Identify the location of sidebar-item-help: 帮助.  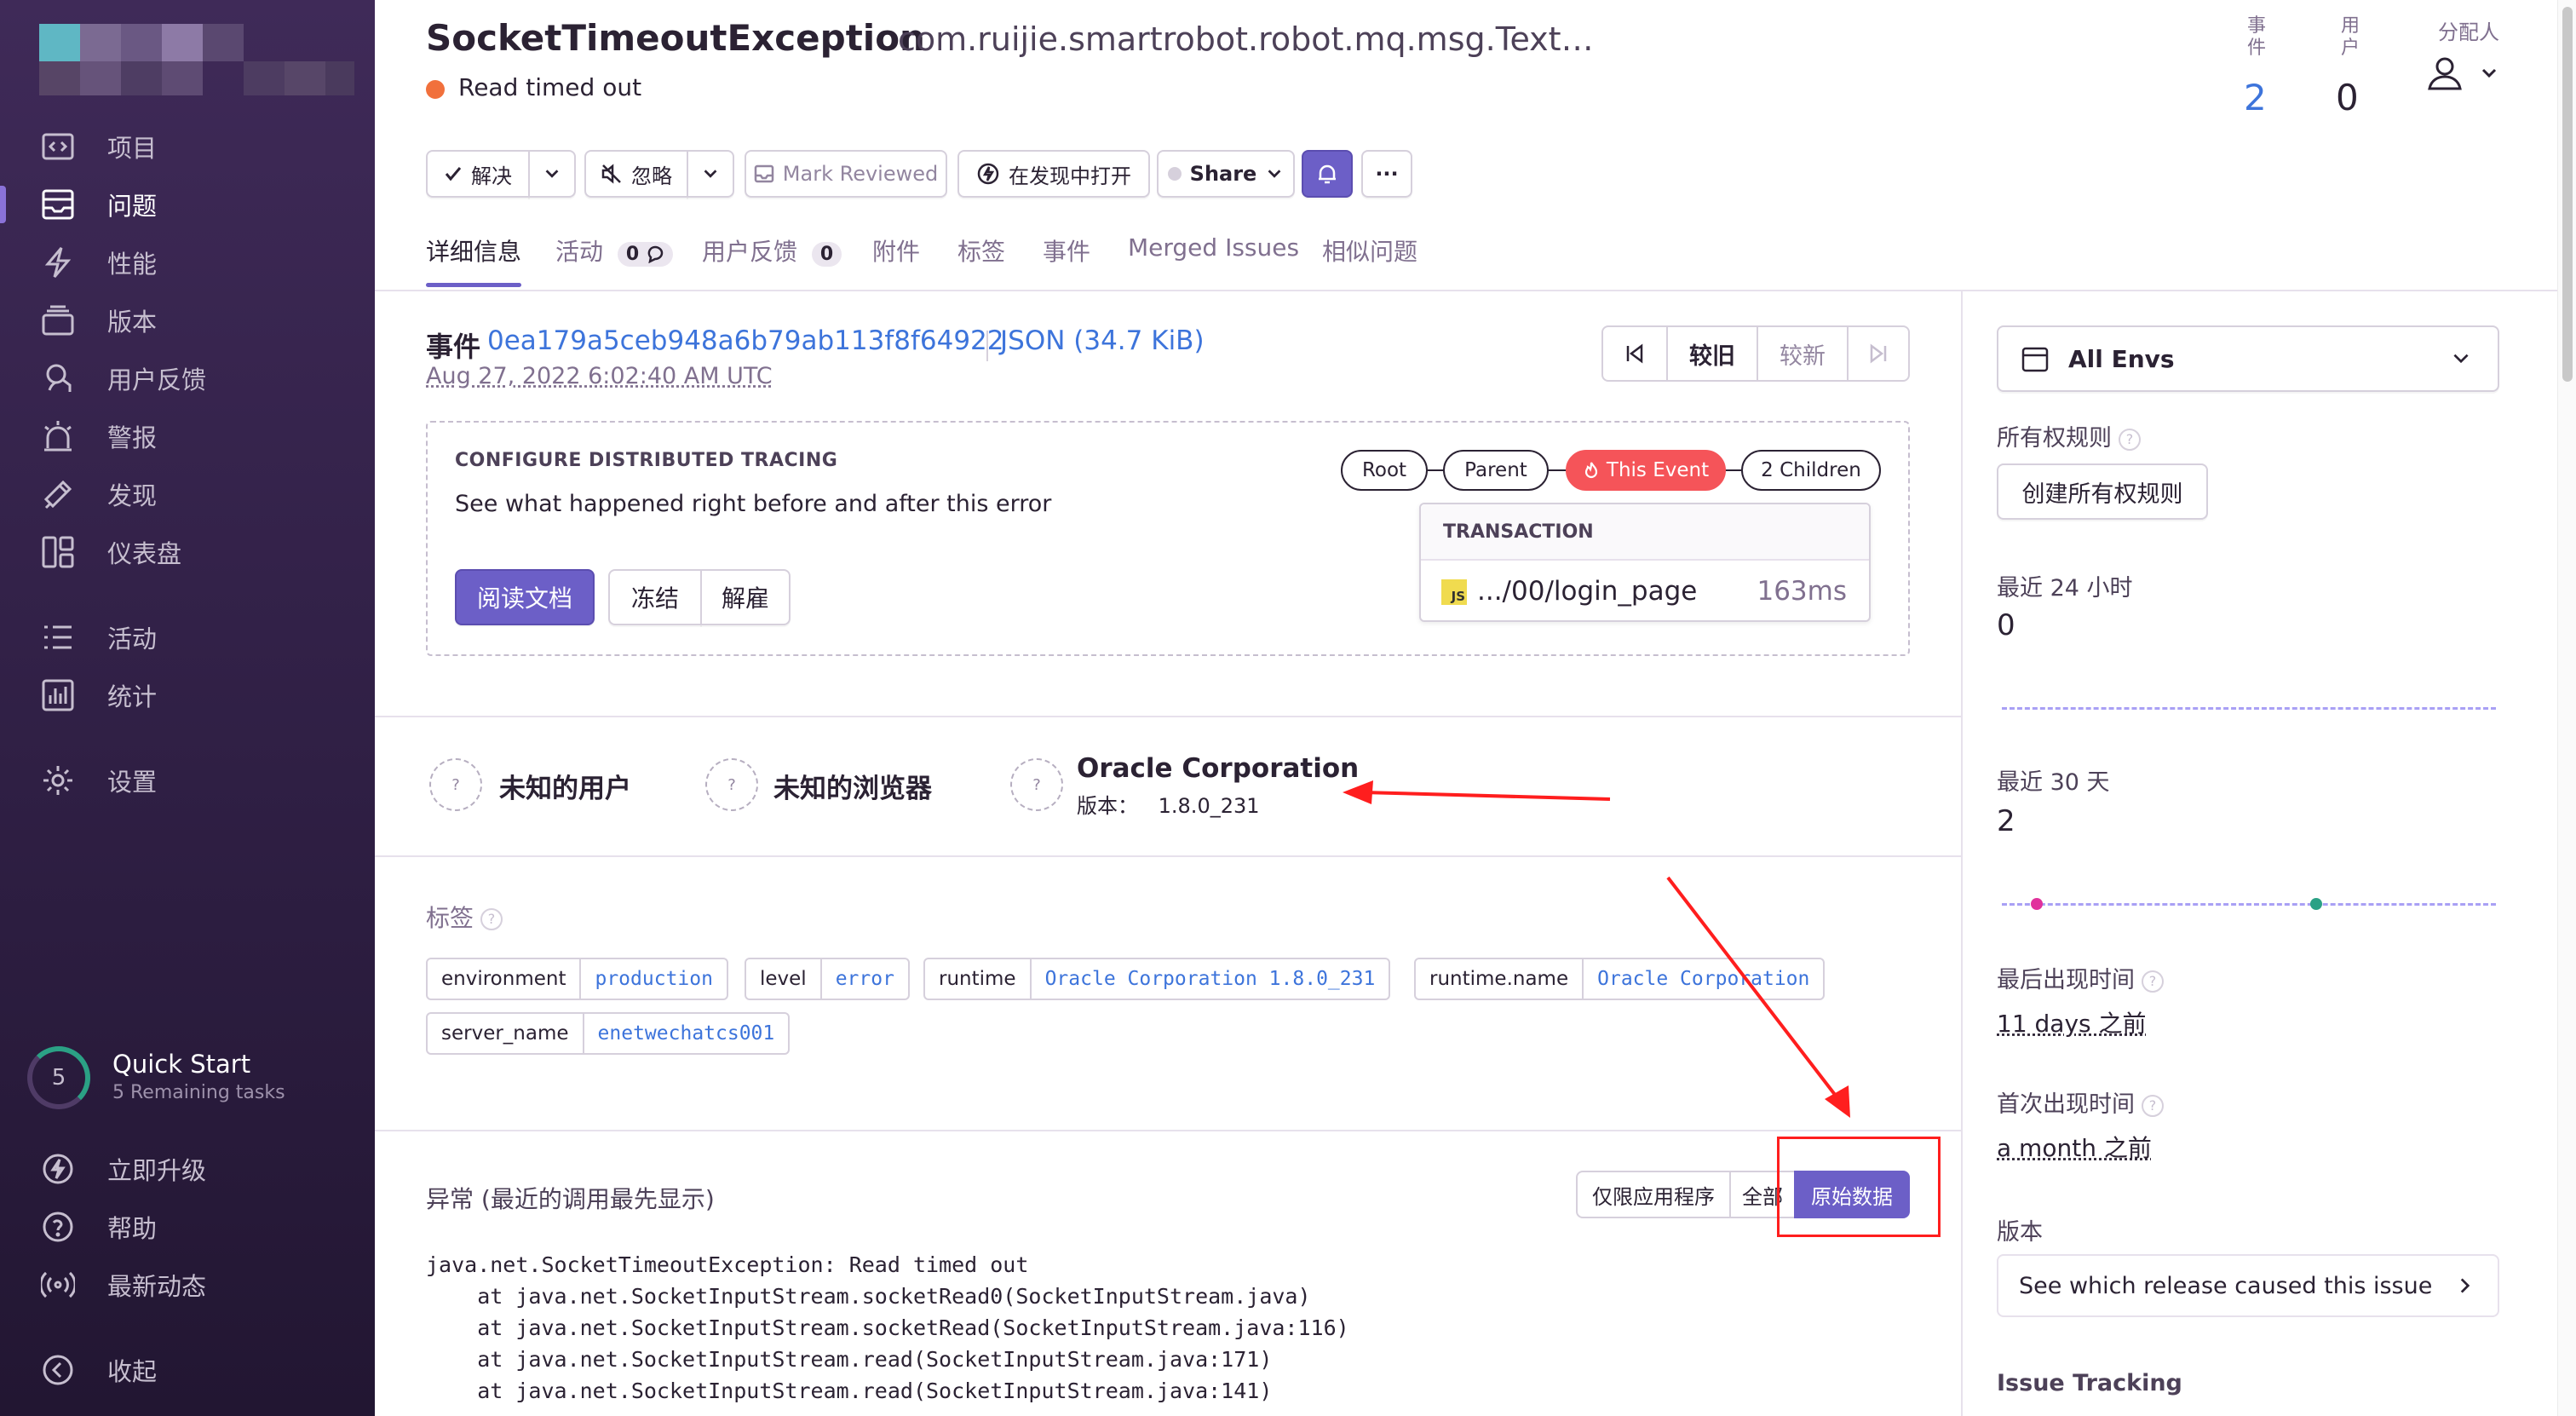
(188, 1227).